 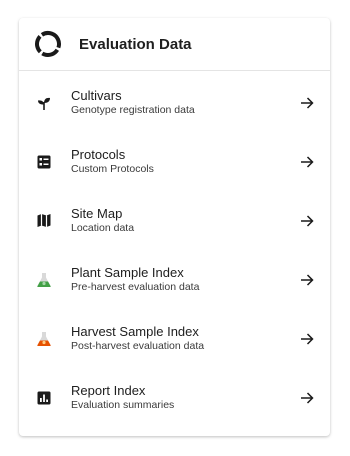 I want to click on nav-item-subtitle: Evaluation summaries, so click(x=123, y=404).